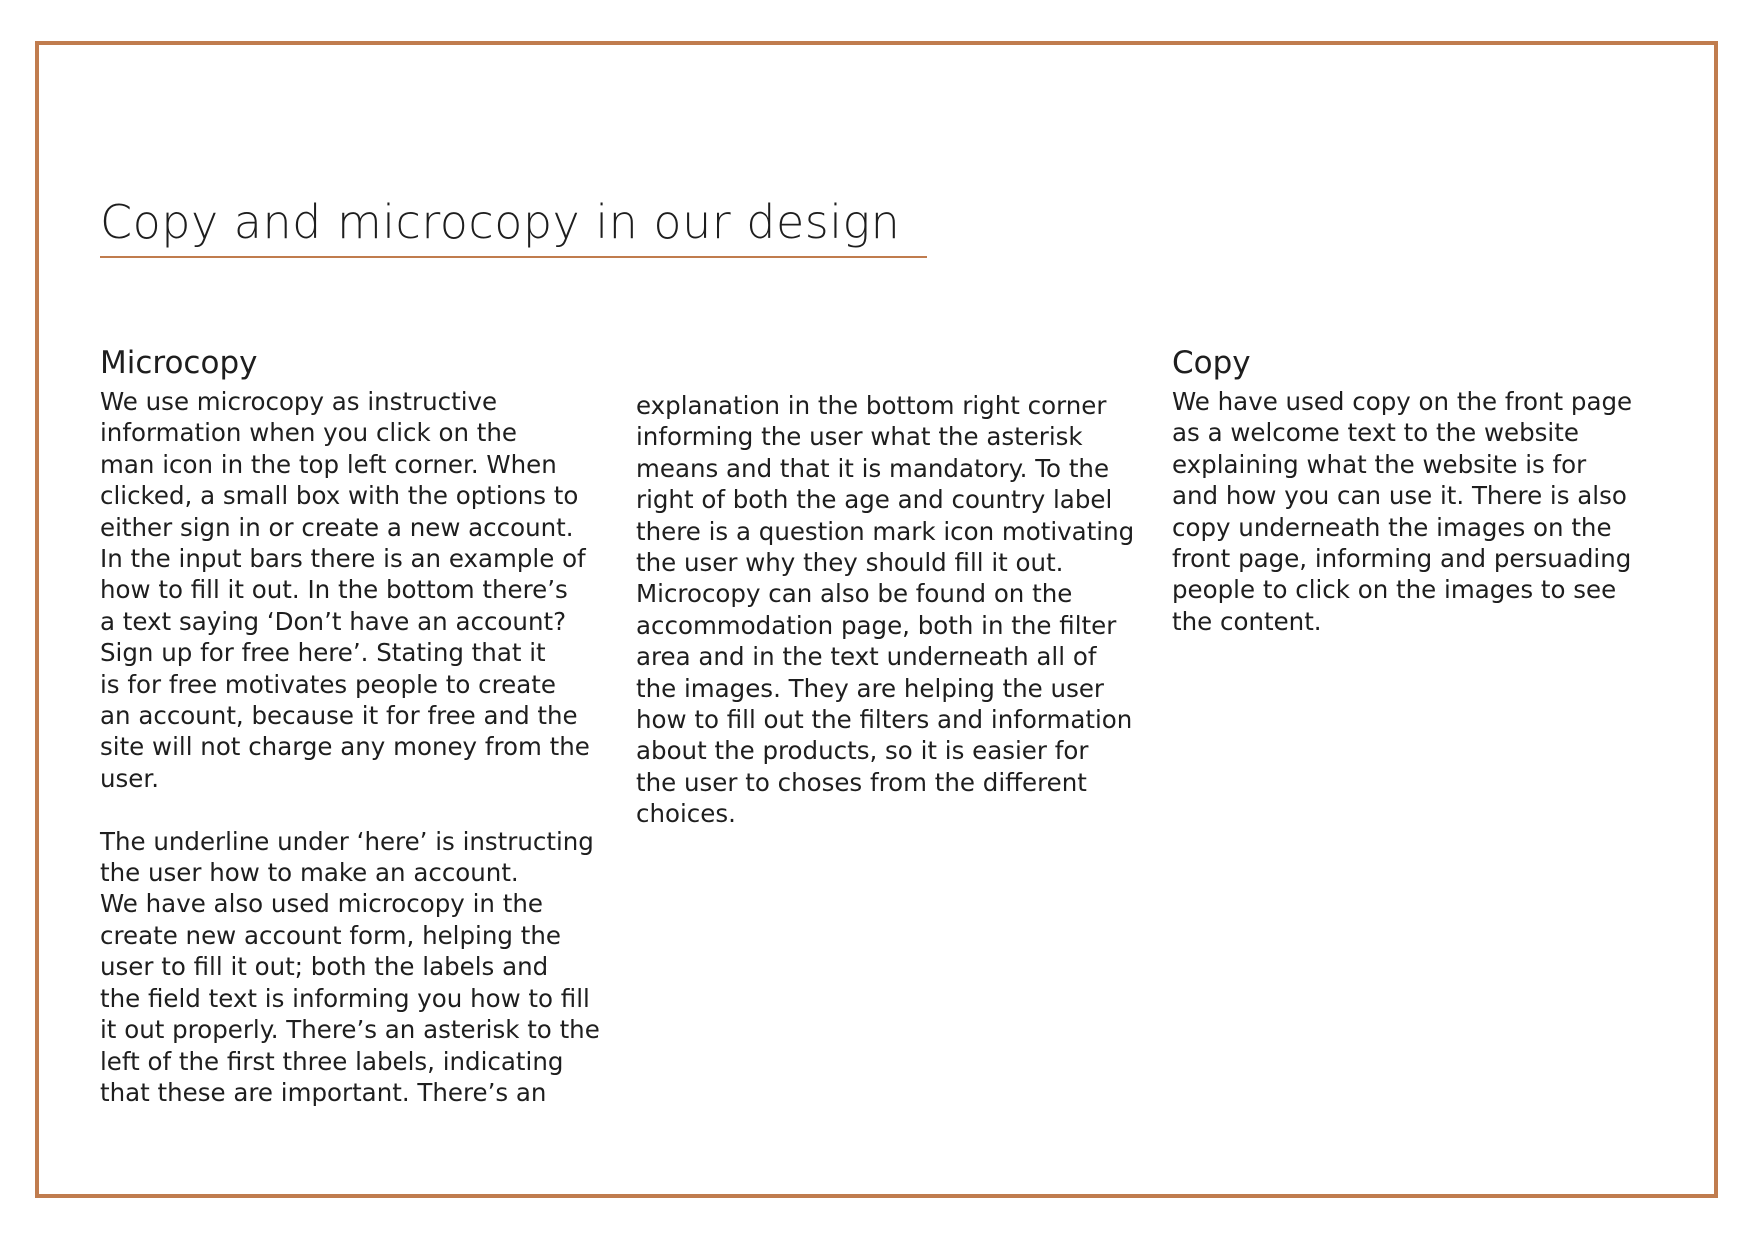  Describe the element at coordinates (345, 747) in the screenshot. I see `text-line: site will not charge any money from the` at that location.